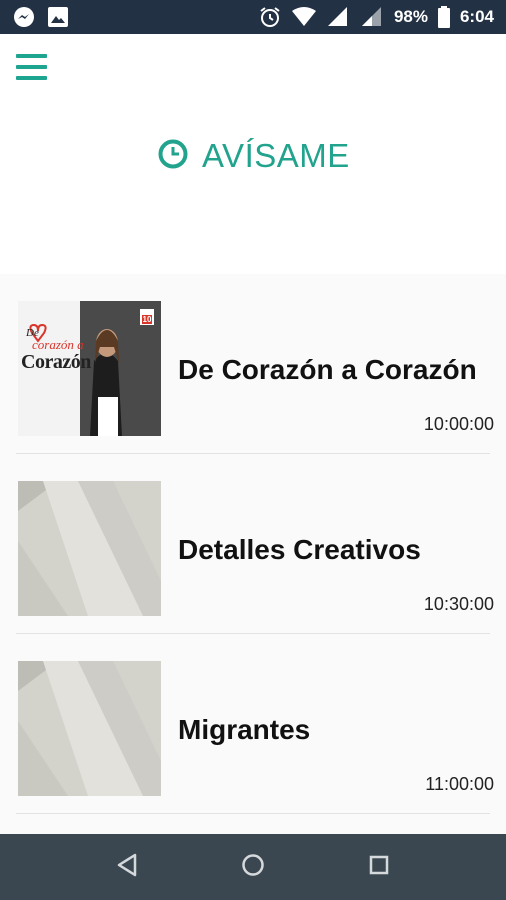  What do you see at coordinates (410, 16) in the screenshot?
I see `battery-percent: 98%` at bounding box center [410, 16].